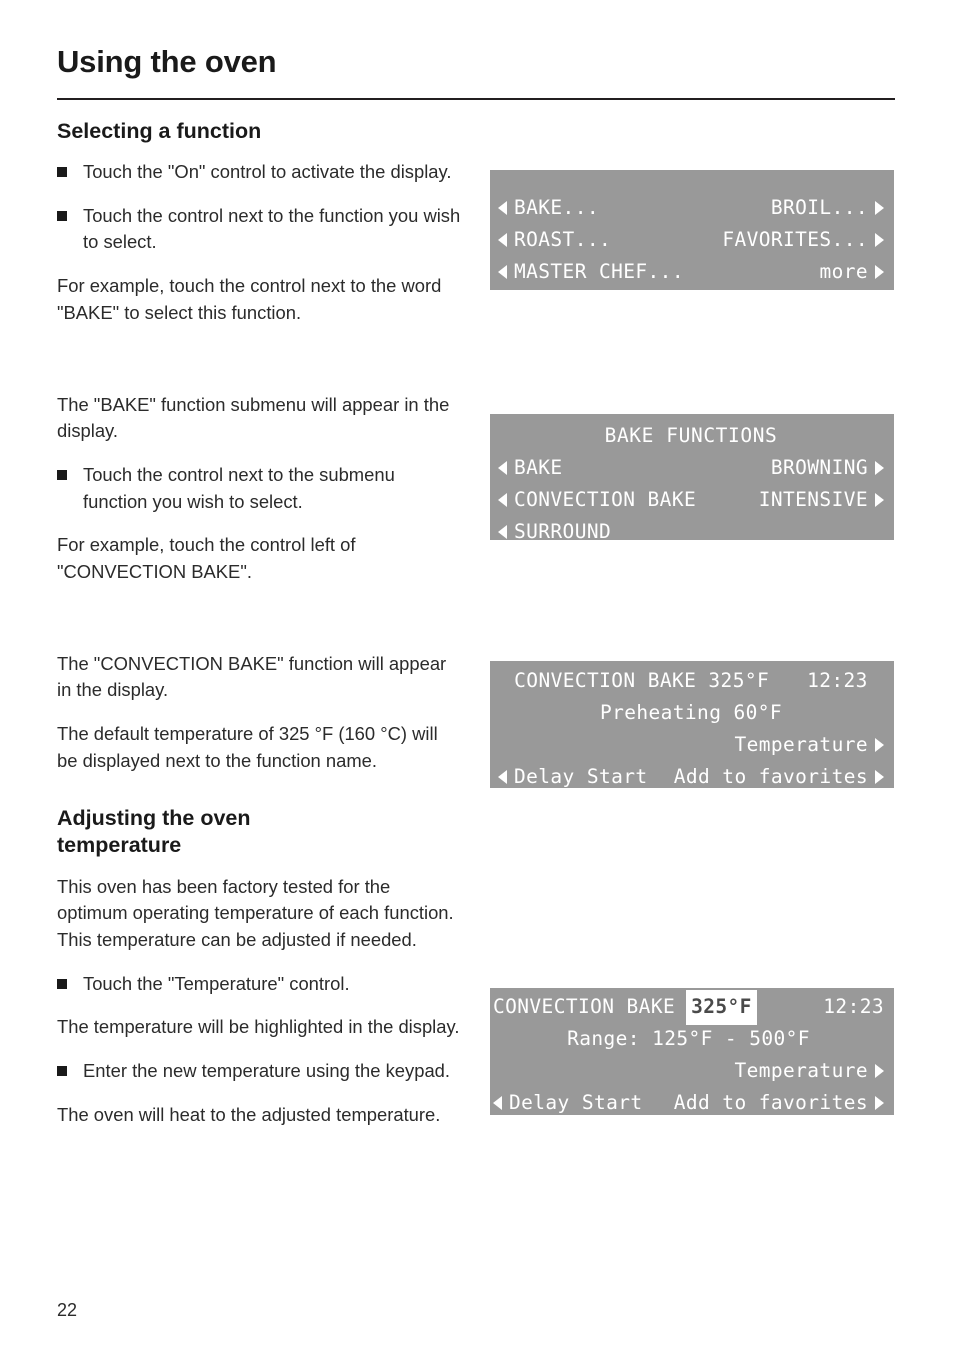  What do you see at coordinates (642, 680) in the screenshot?
I see `function-name-with-temperature: CONVECTION BAKE 325°F` at bounding box center [642, 680].